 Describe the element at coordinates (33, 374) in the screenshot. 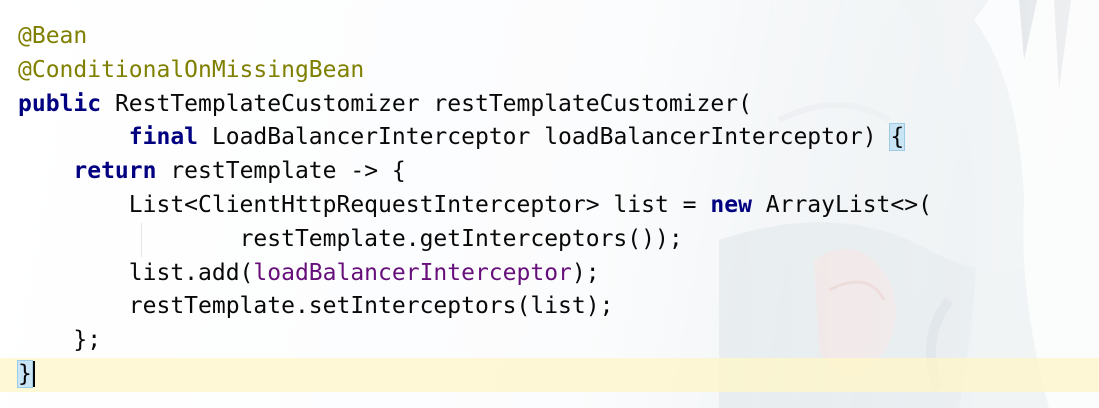

I see `text-caret` at that location.